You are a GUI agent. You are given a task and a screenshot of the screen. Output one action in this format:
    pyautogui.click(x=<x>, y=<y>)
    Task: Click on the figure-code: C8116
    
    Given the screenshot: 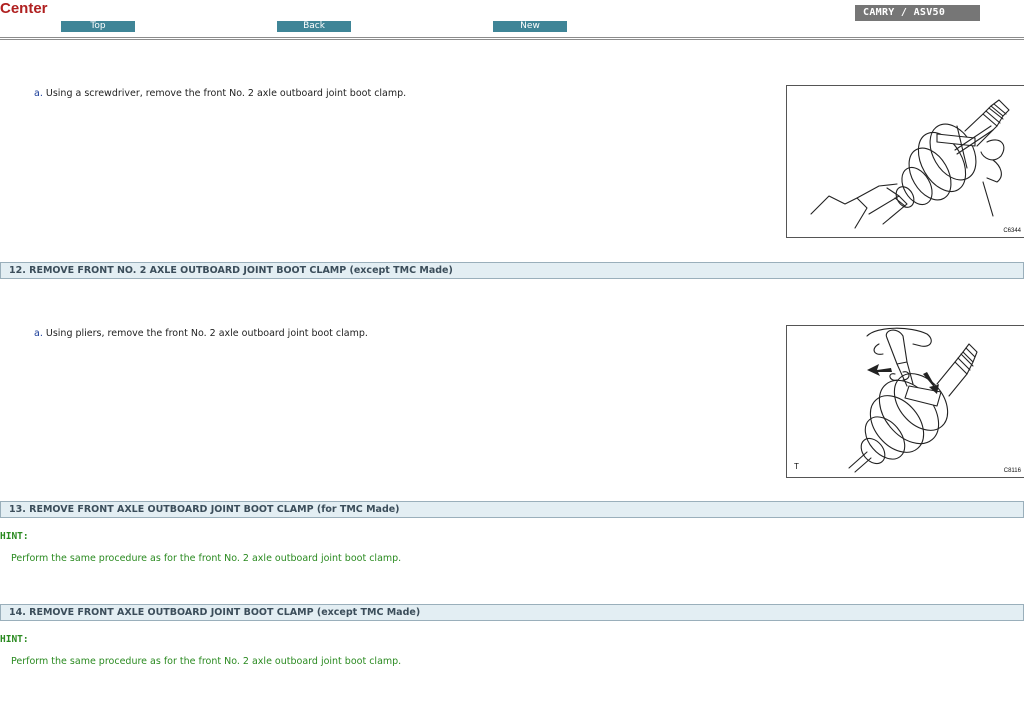 What is the action you would take?
    pyautogui.click(x=1012, y=471)
    